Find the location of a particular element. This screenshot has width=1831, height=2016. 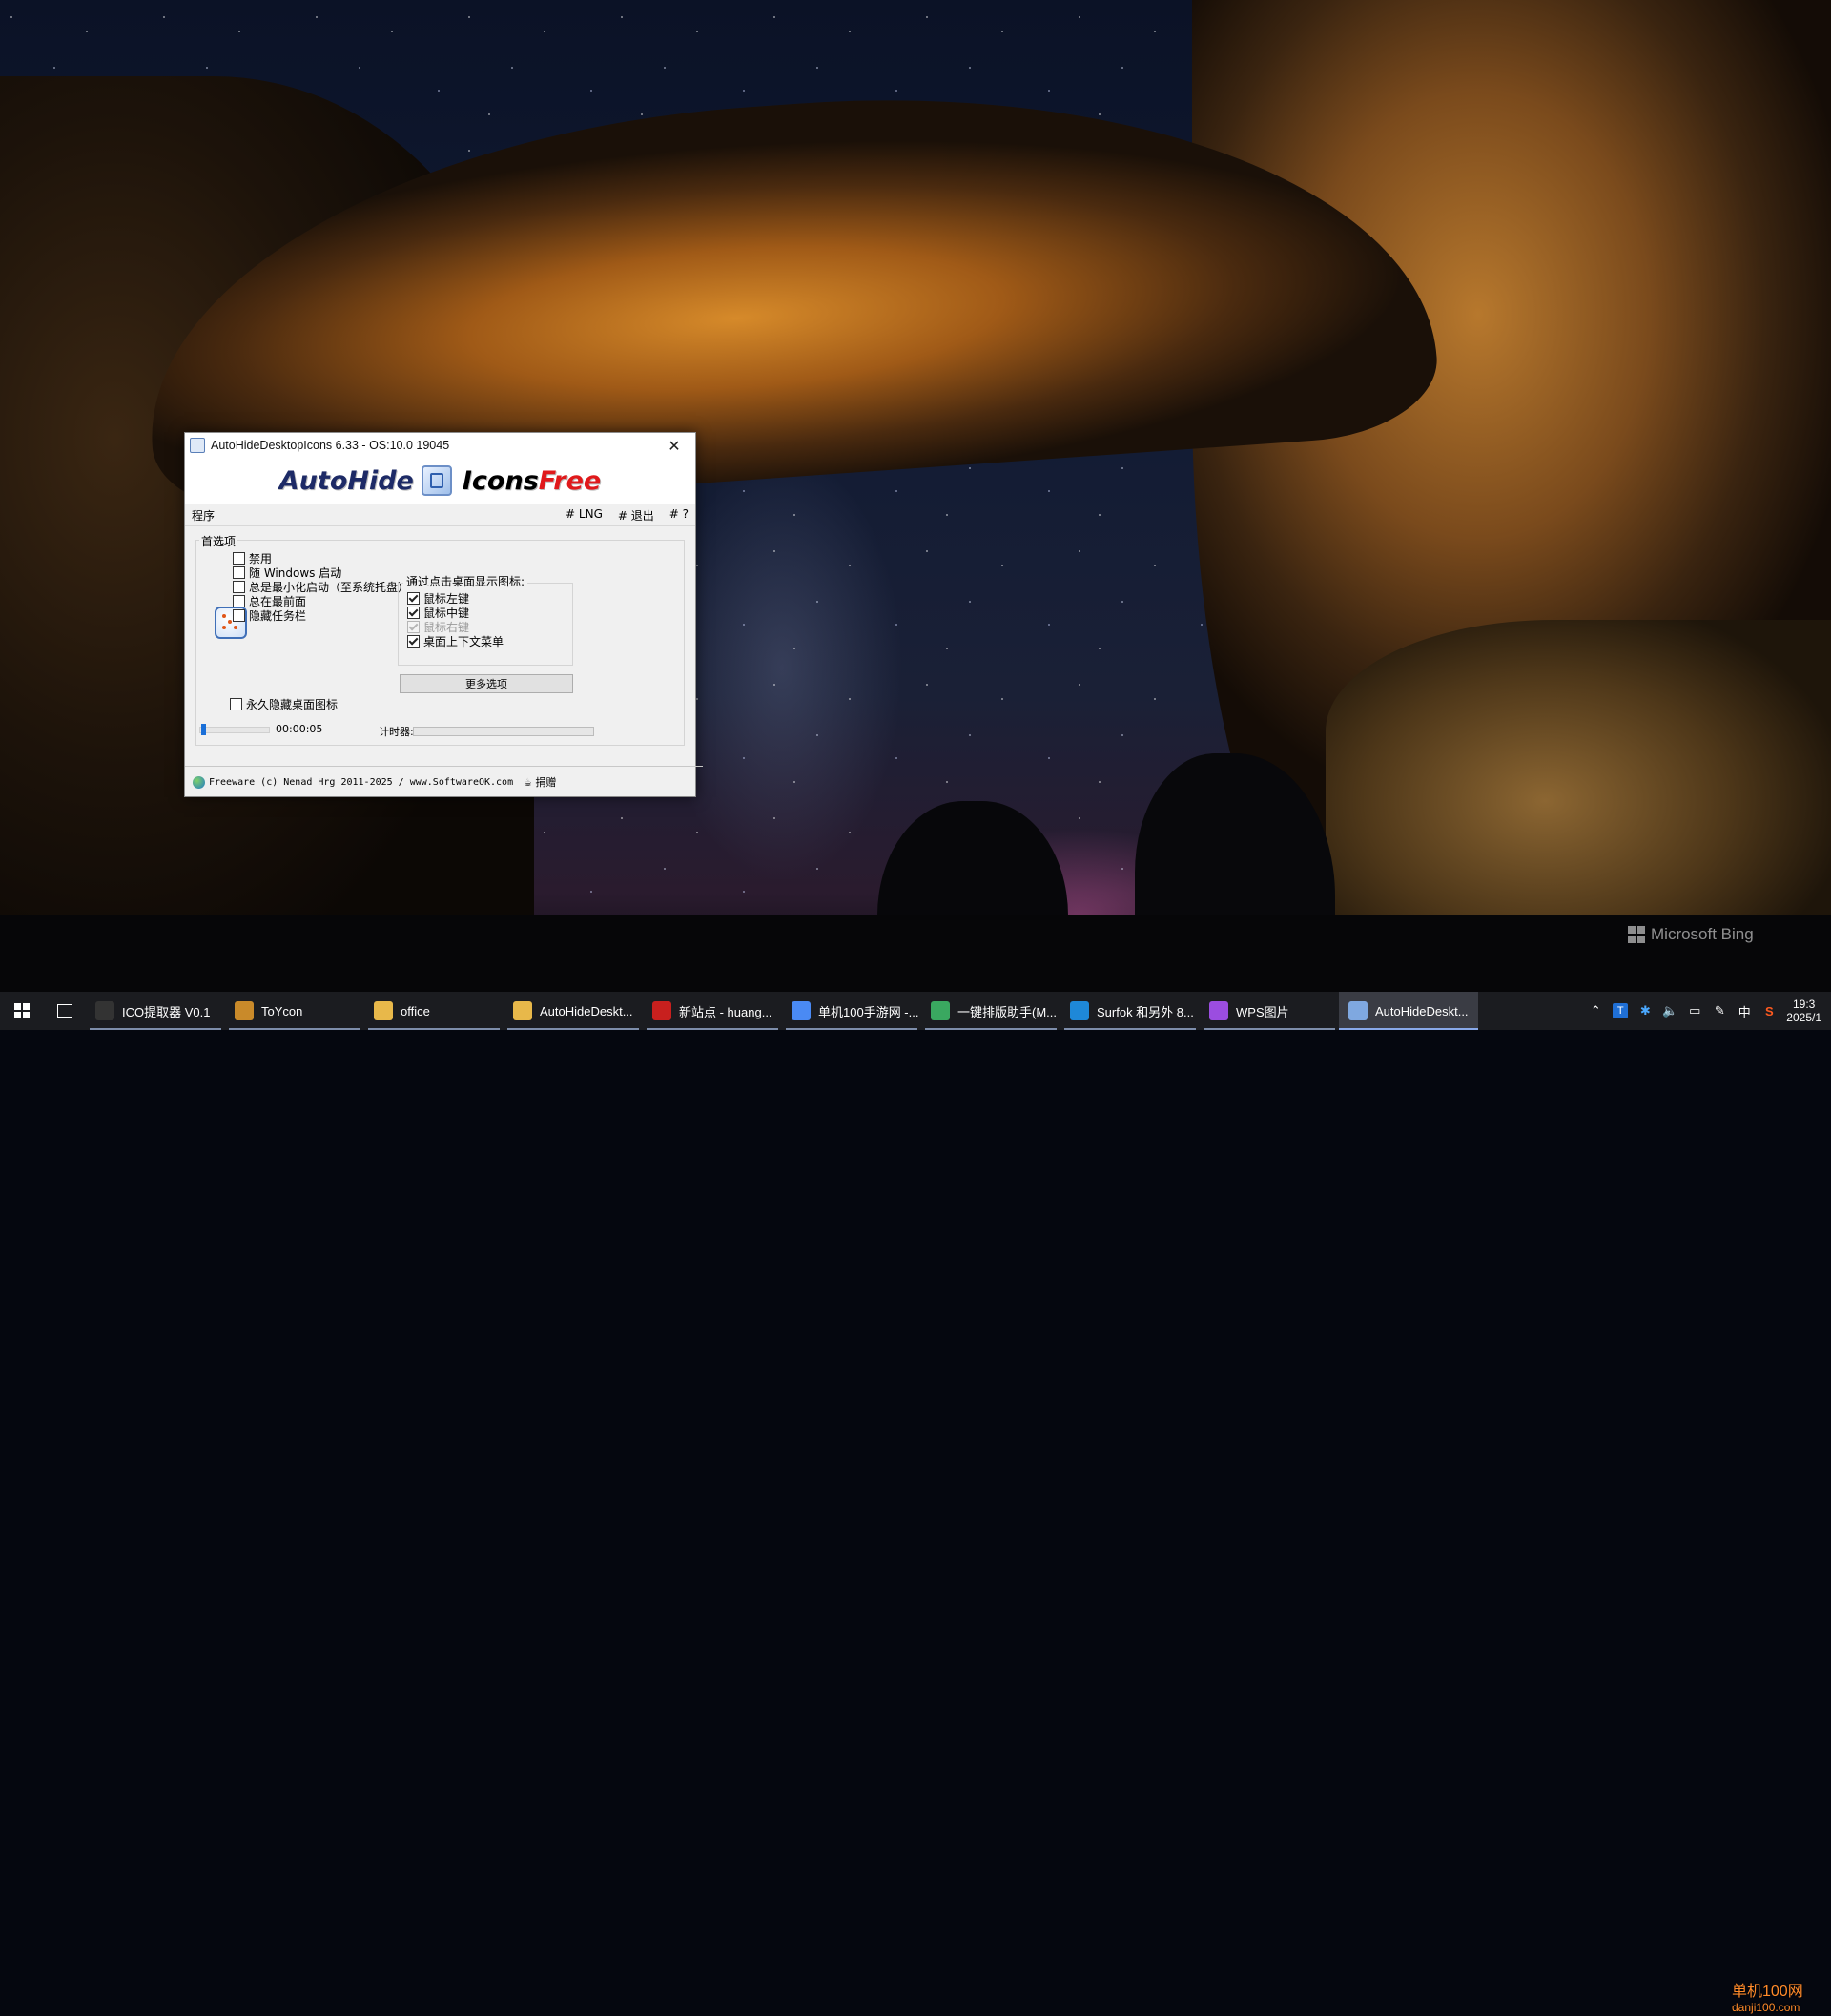

menu-bar: 程序 # LNG # 退出 # ? is located at coordinates (440, 515).